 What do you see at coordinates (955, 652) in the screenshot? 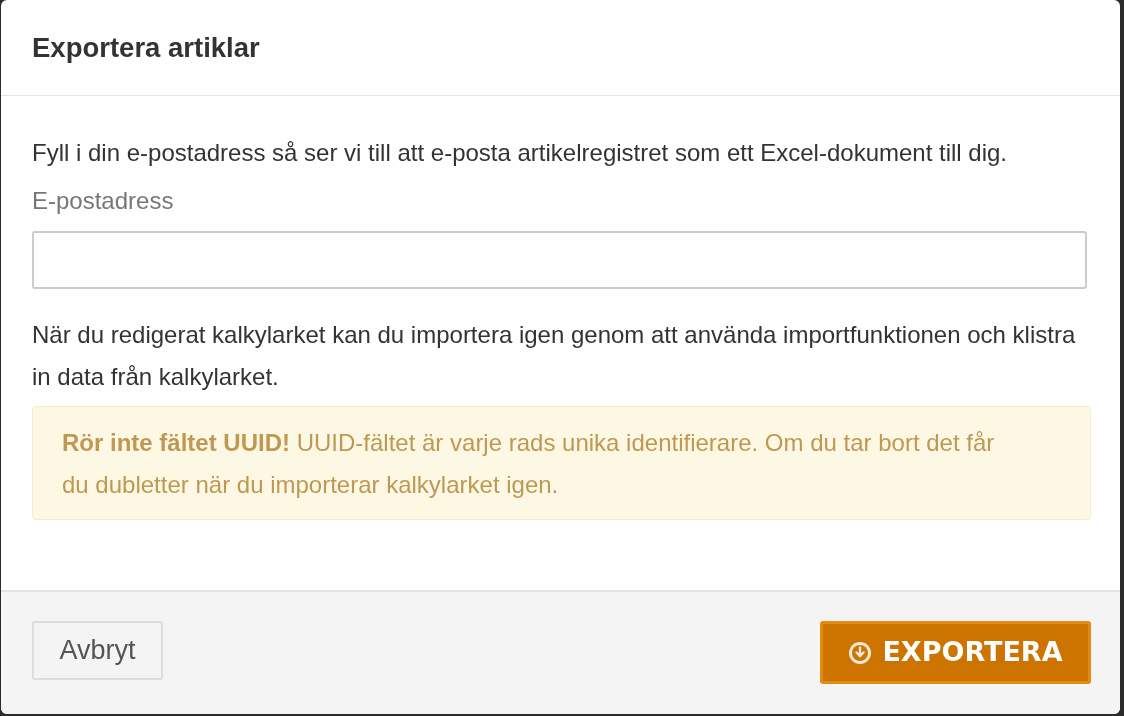
I see `export-button: EXPORTERA` at bounding box center [955, 652].